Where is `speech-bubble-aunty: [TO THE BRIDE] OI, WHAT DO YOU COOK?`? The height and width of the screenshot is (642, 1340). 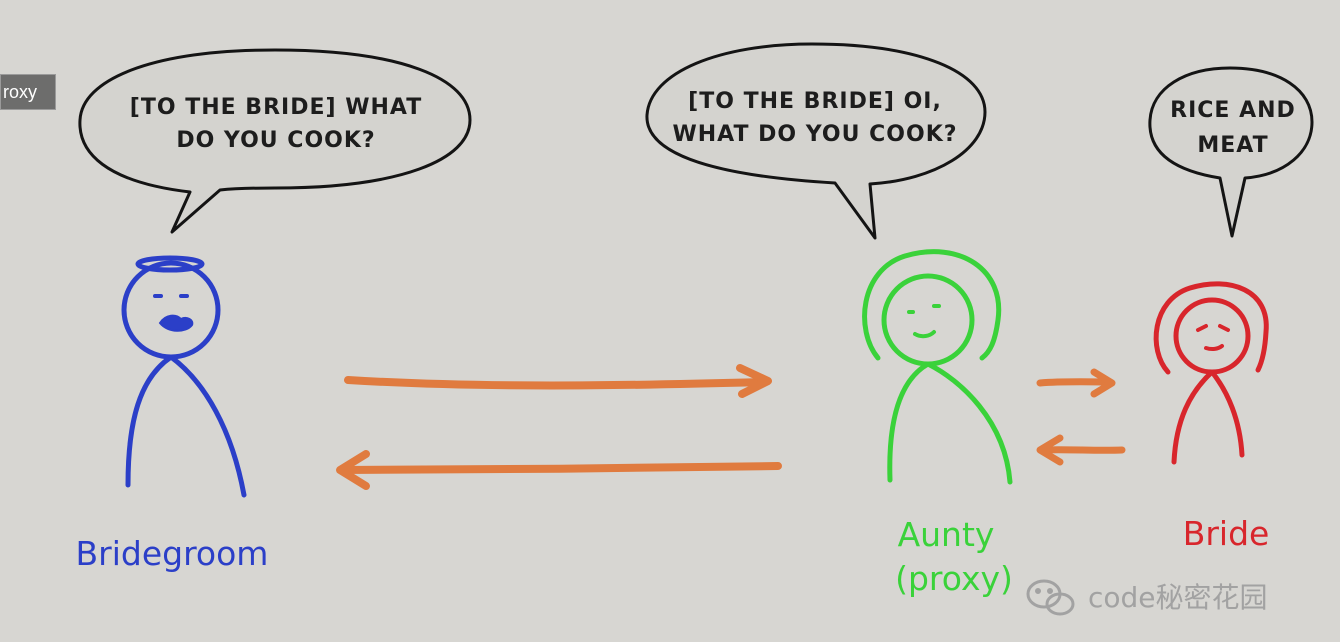 speech-bubble-aunty: [TO THE BRIDE] OI, WHAT DO YOU COOK? is located at coordinates (816, 141).